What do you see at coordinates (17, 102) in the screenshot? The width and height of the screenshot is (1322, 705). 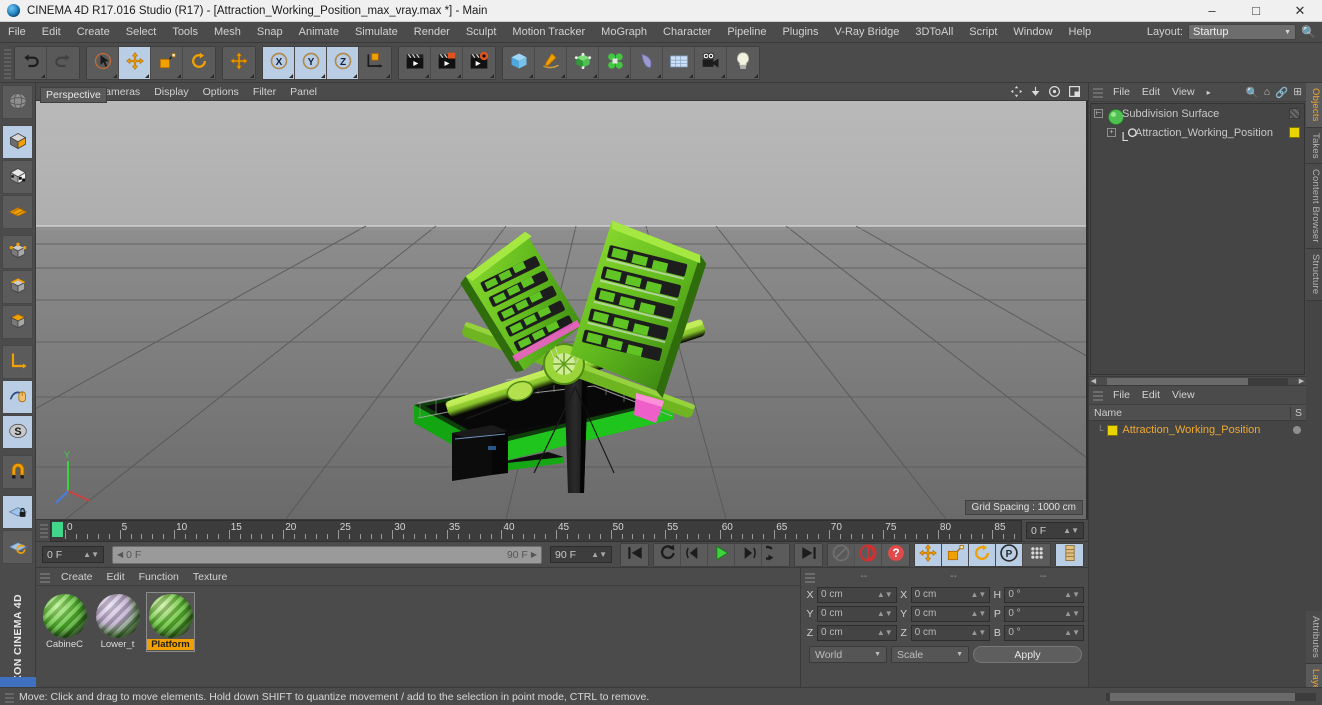 I see `make-editable-button` at bounding box center [17, 102].